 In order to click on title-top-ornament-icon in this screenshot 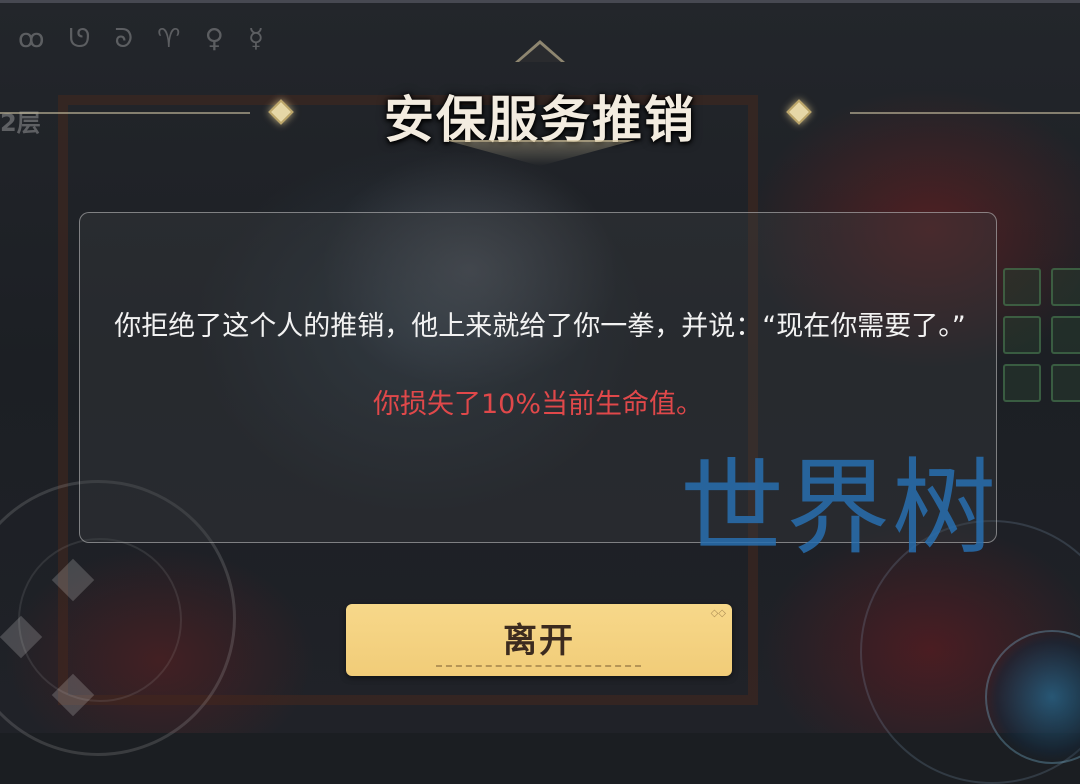, I will do `click(540, 51)`.